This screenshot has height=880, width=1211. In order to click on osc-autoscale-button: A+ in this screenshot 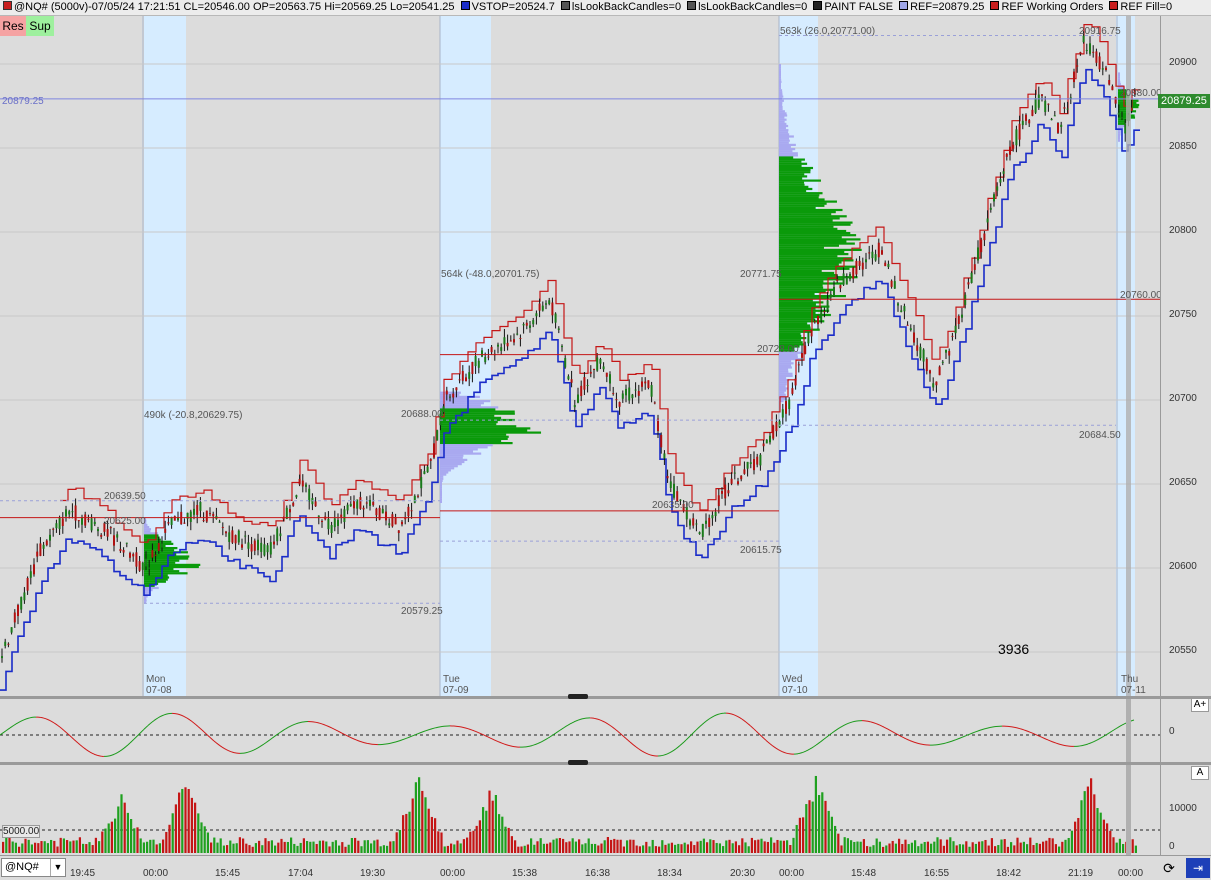, I will do `click(1200, 705)`.